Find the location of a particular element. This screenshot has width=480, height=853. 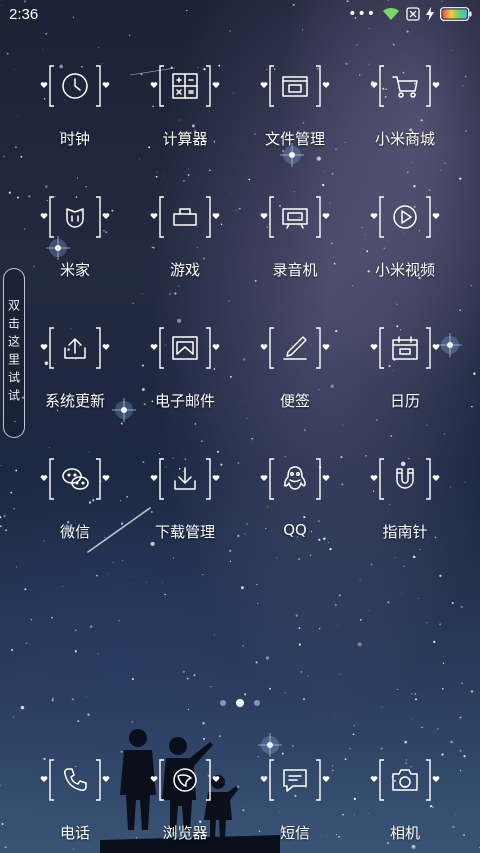

page-dot-active is located at coordinates (240, 703).